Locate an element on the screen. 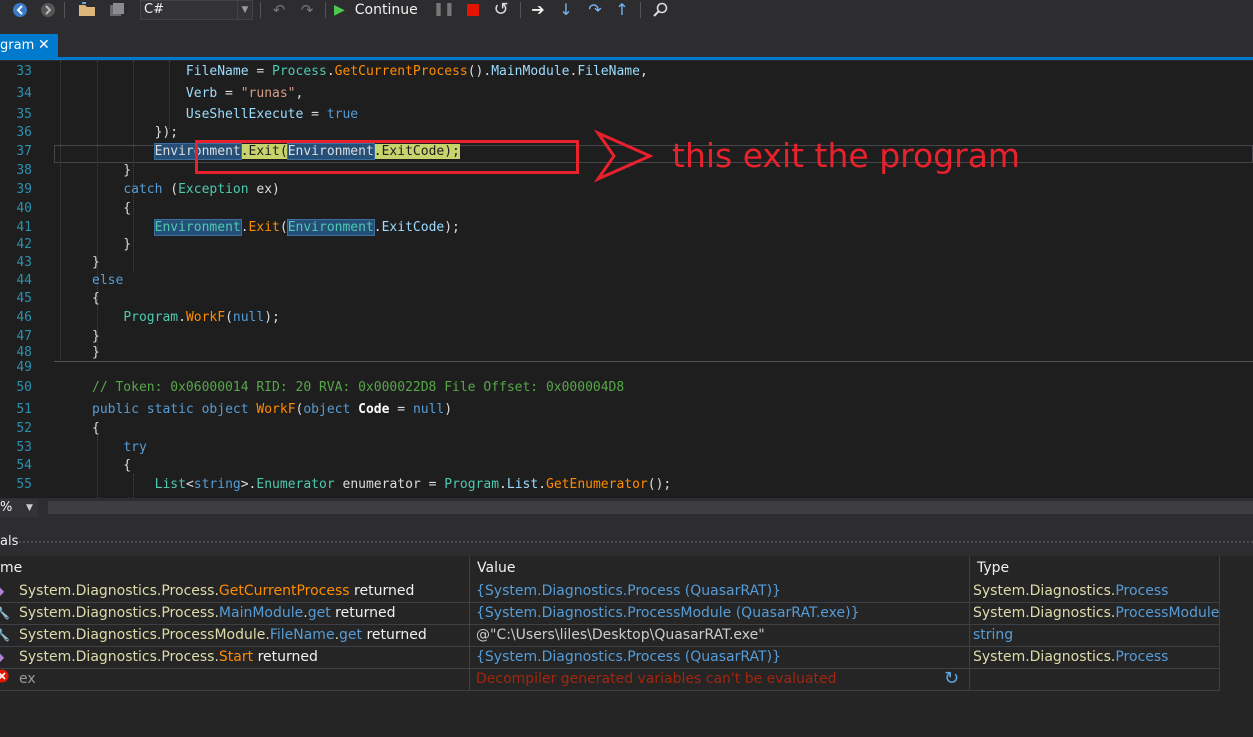 The image size is (1253, 737). pause-icon: ❚❚ is located at coordinates (444, 10).